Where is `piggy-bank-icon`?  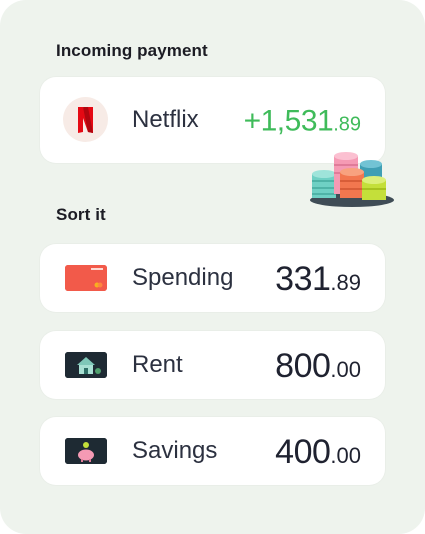 piggy-bank-icon is located at coordinates (86, 451).